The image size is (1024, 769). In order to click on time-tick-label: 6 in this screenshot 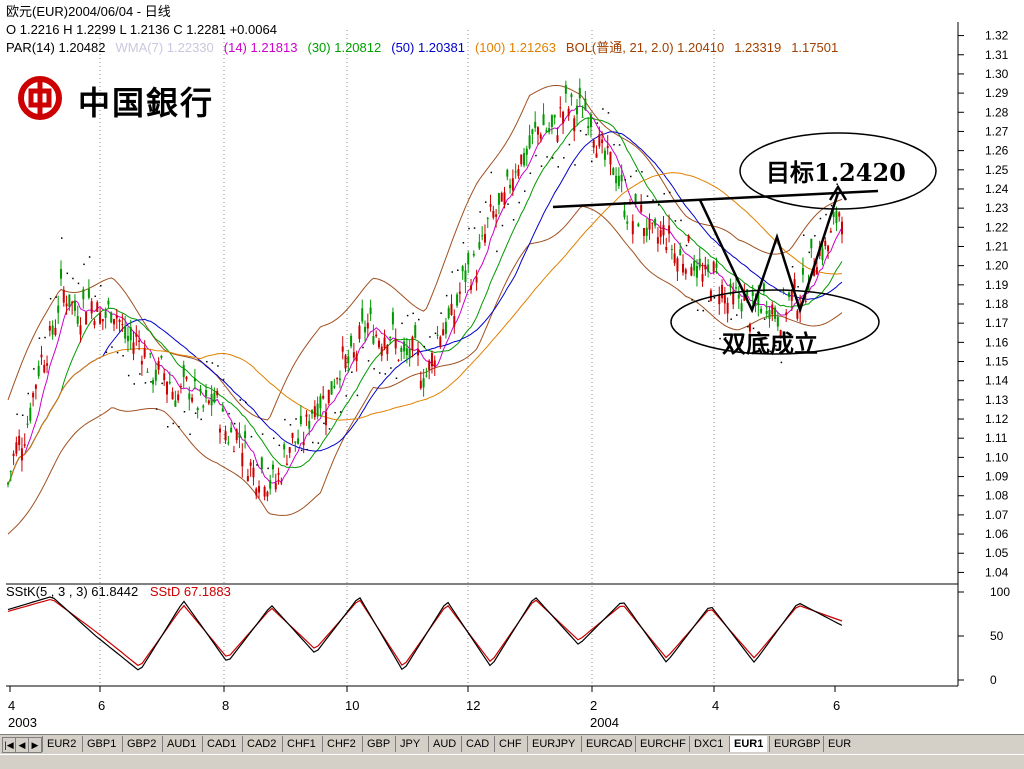, I will do `click(836, 705)`.